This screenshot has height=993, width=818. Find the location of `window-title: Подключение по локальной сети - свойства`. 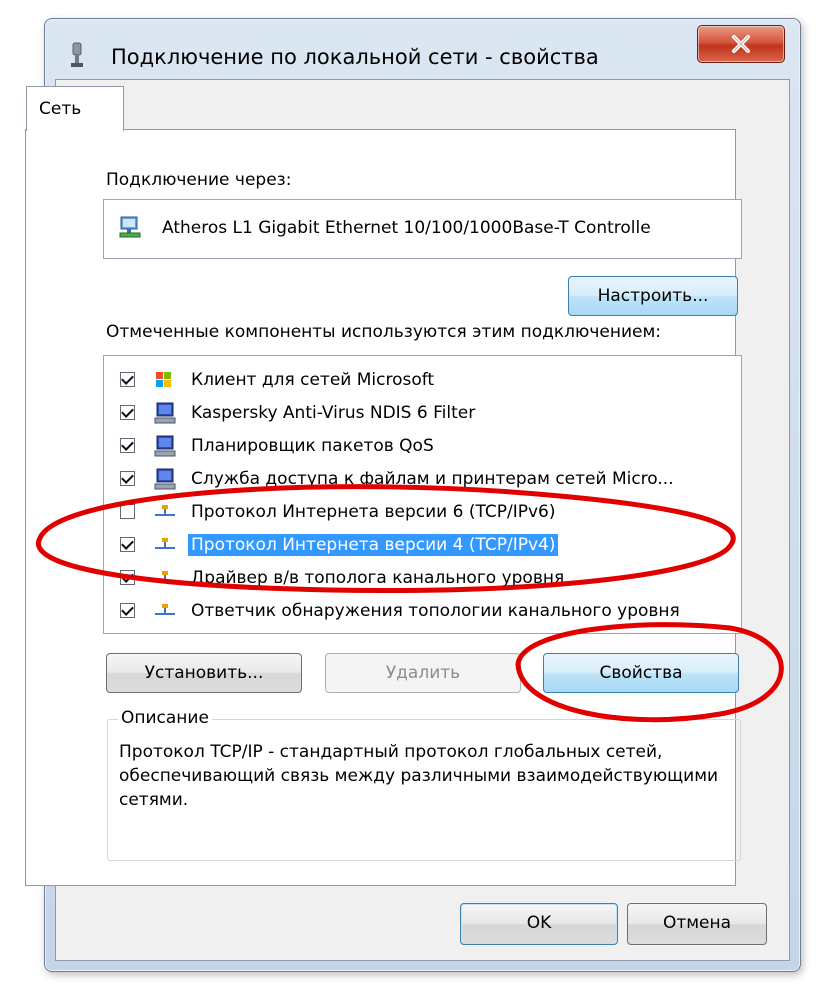

window-title: Подключение по локальной сети - свойства is located at coordinates (355, 57).